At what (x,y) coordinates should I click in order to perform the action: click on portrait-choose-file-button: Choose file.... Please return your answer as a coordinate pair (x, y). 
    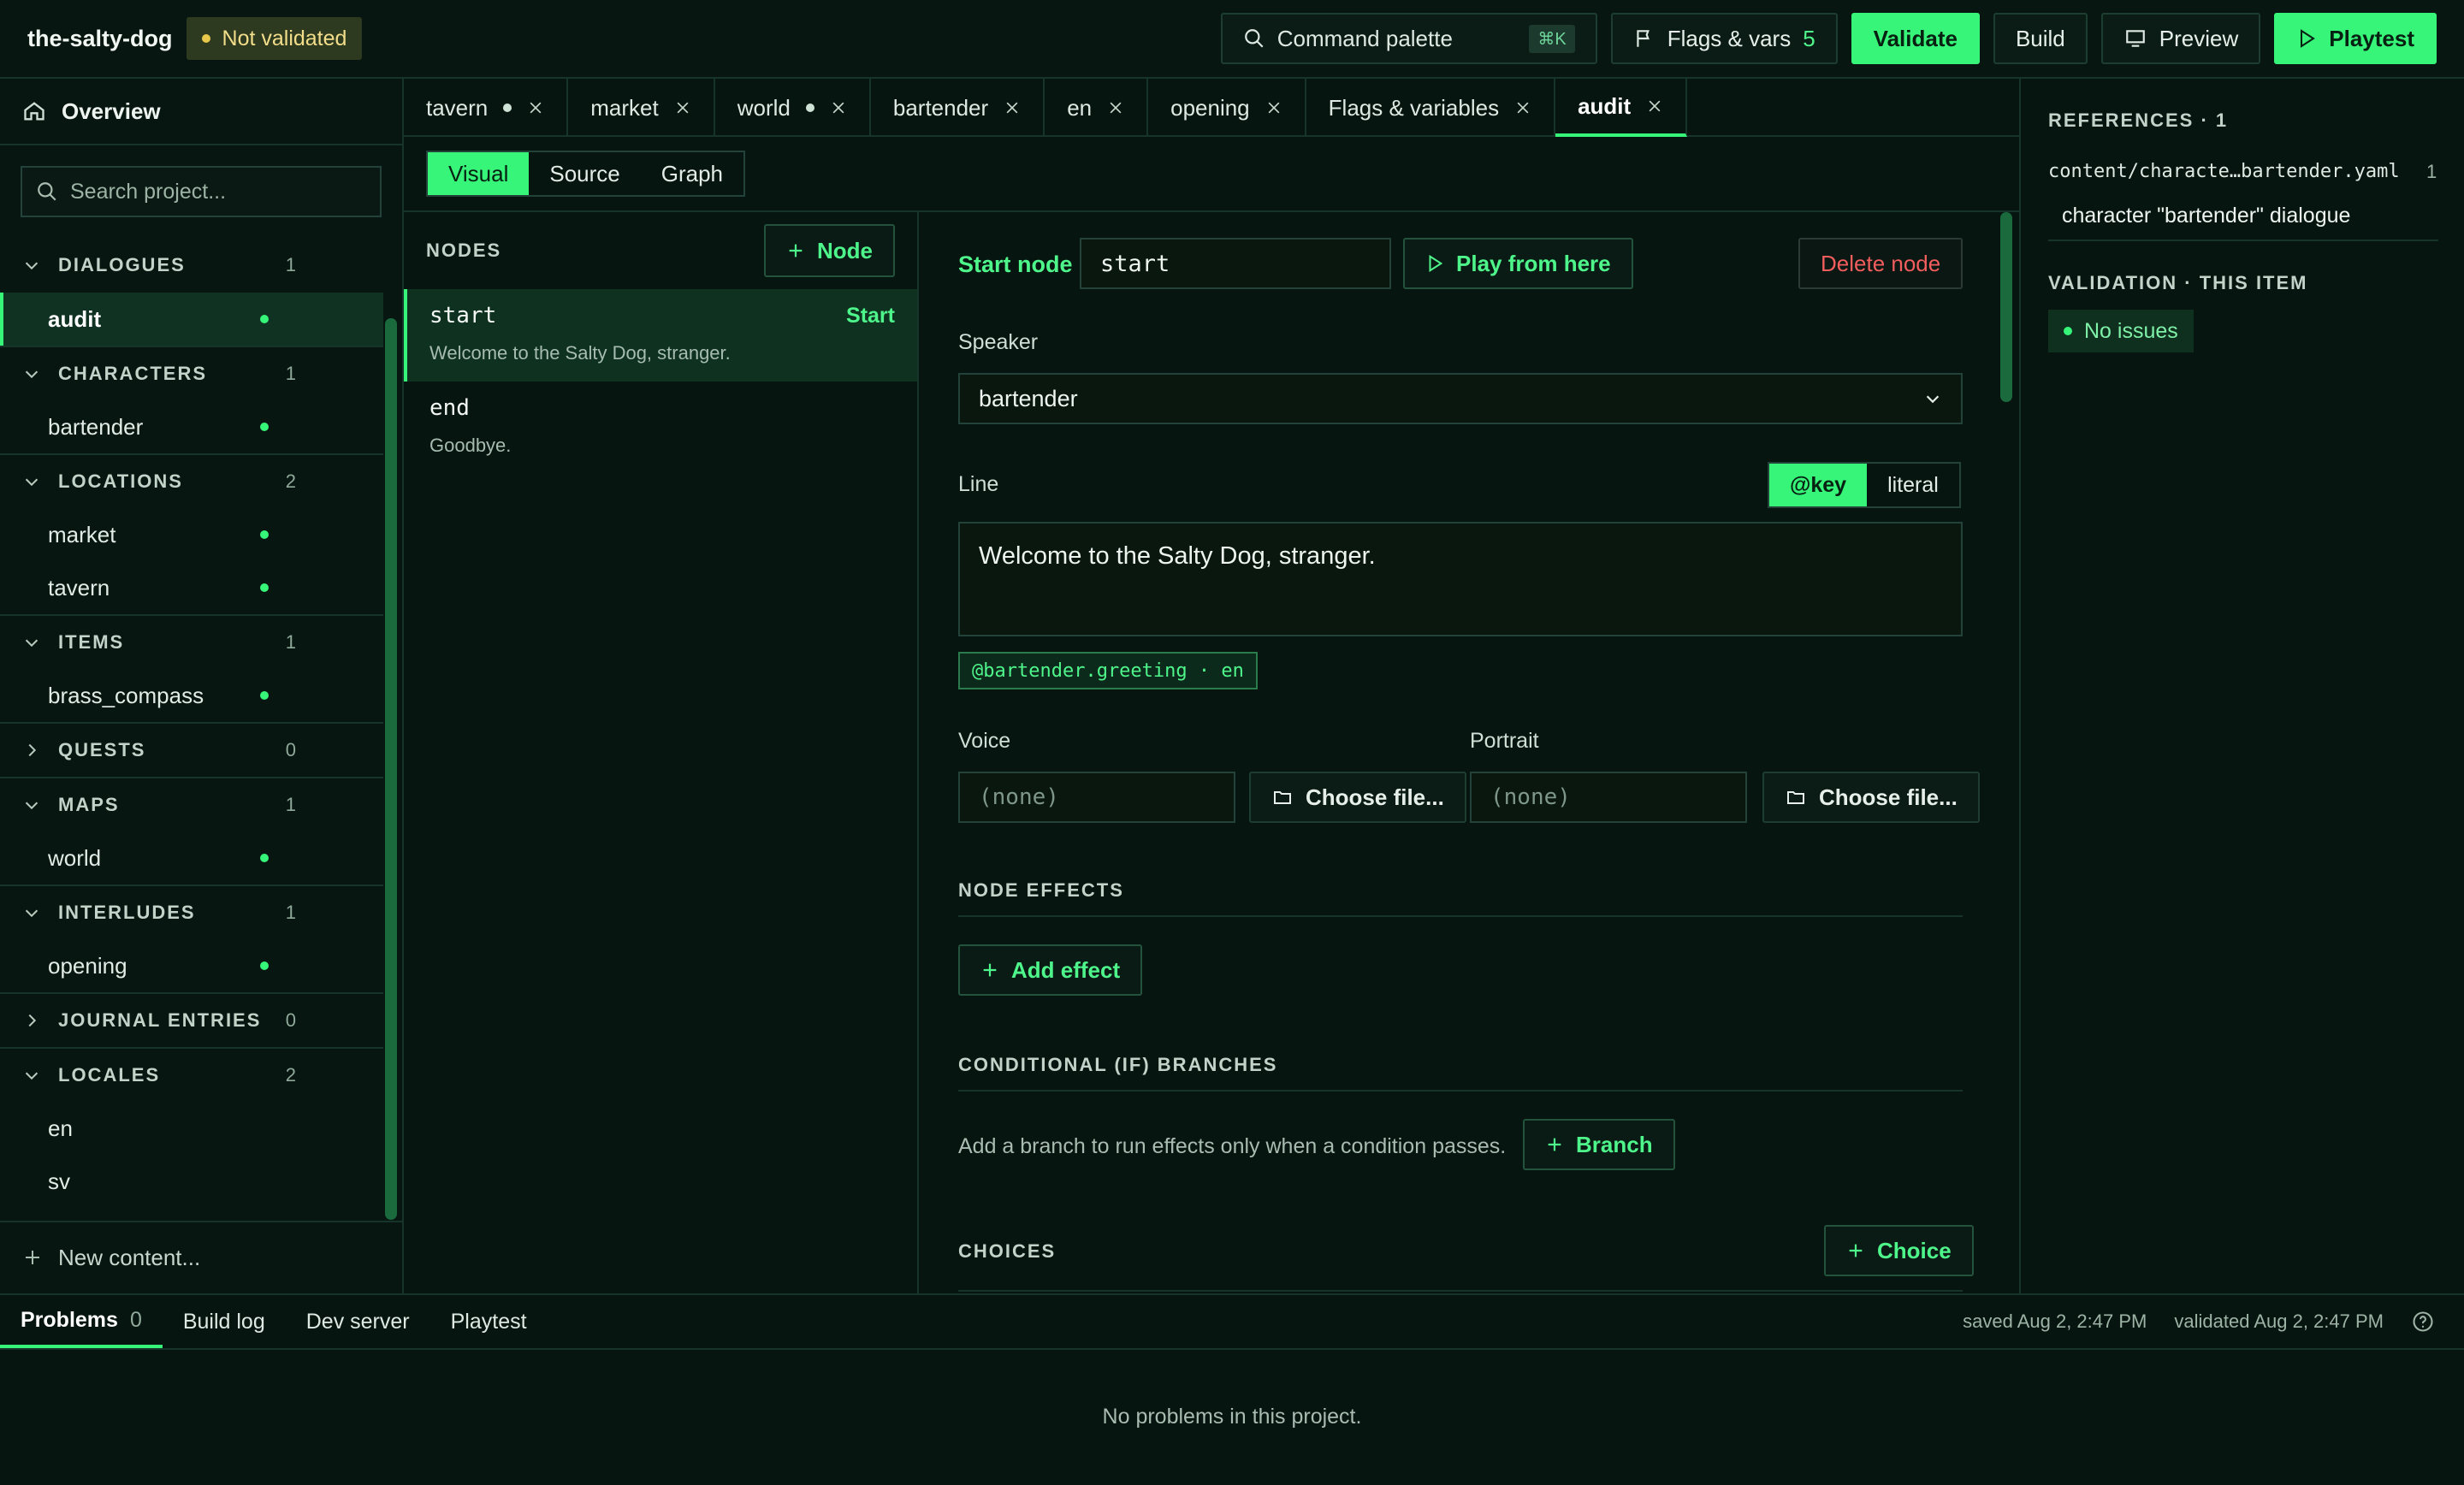
    Looking at the image, I should click on (1871, 797).